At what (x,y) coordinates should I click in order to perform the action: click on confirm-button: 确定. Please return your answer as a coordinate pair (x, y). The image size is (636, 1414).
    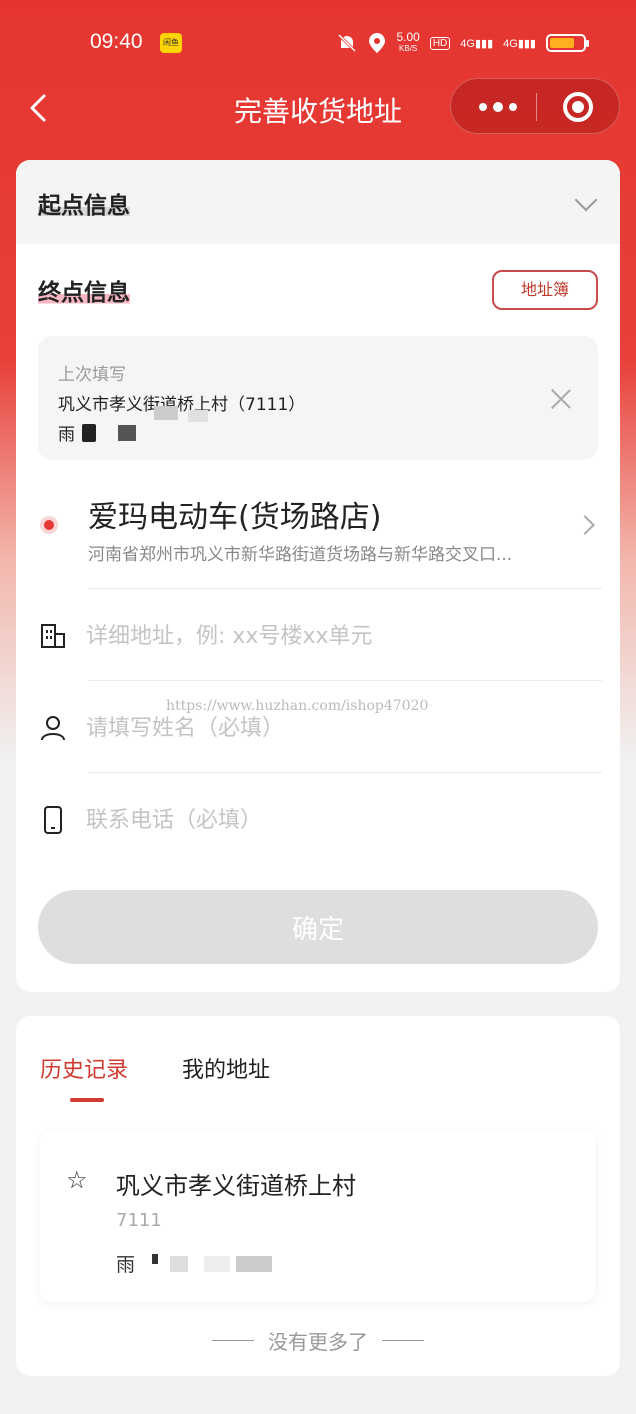
    Looking at the image, I should click on (318, 927).